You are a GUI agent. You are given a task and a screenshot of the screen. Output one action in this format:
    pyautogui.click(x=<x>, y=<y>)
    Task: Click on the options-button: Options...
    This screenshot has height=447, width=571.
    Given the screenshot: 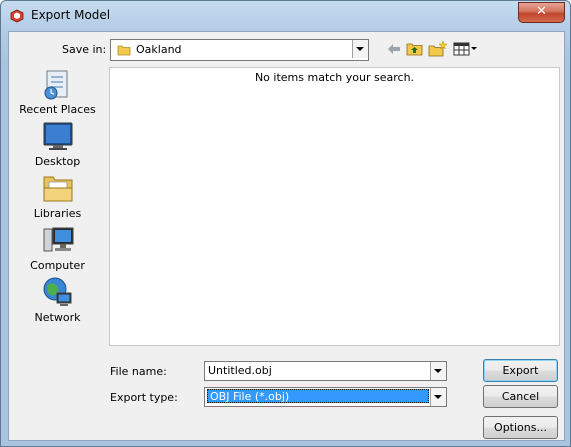 What is the action you would take?
    pyautogui.click(x=520, y=427)
    